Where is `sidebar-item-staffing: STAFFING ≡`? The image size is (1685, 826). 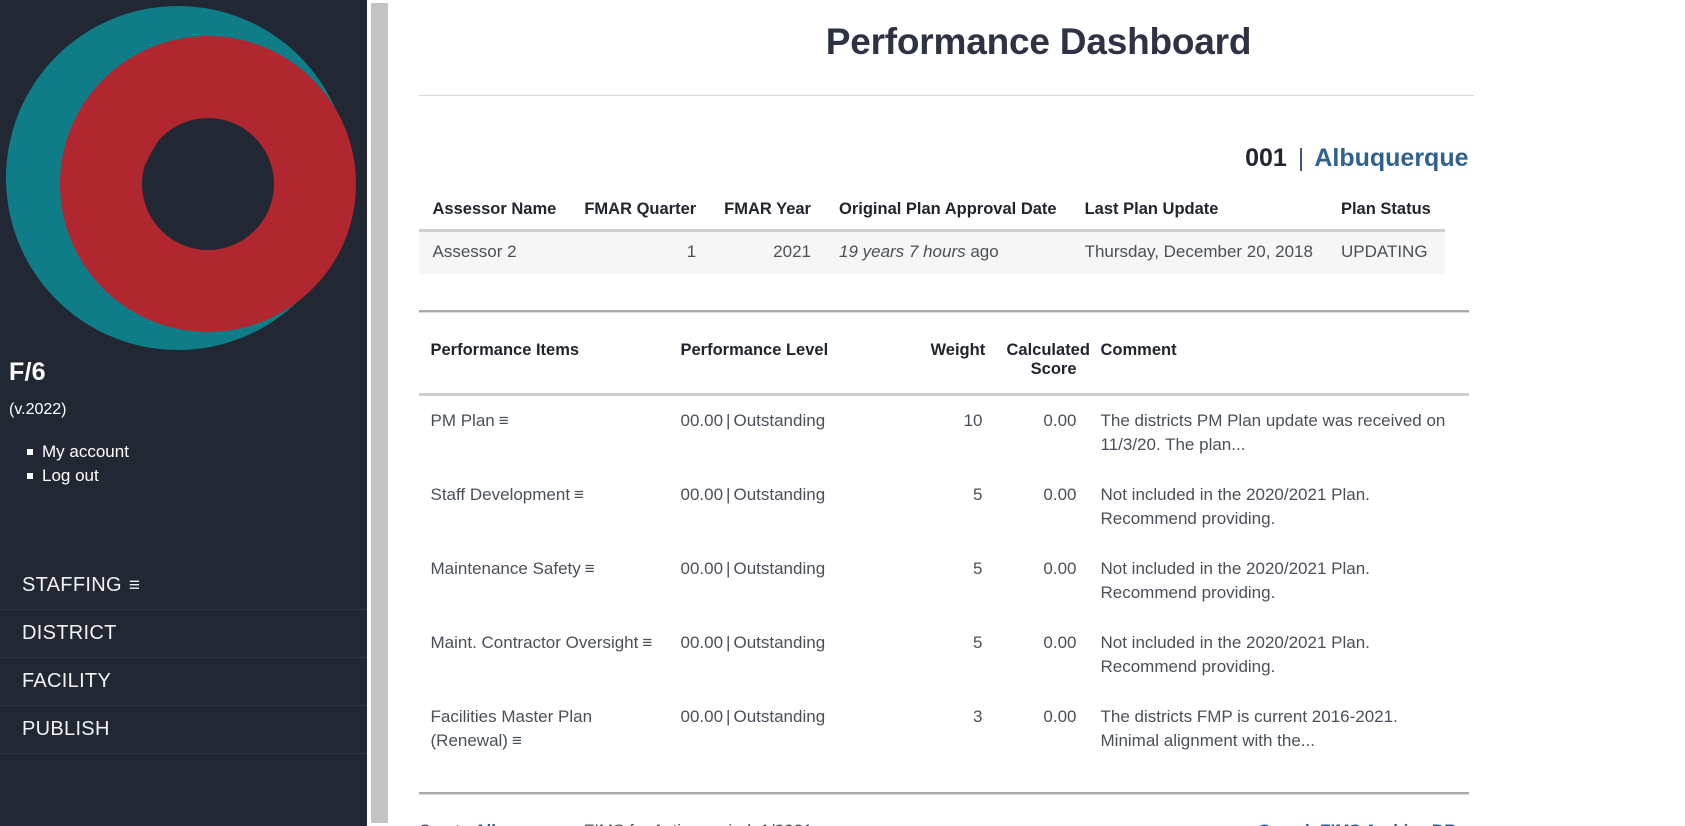
sidebar-item-staffing: STAFFING ≡ is located at coordinates (183, 586).